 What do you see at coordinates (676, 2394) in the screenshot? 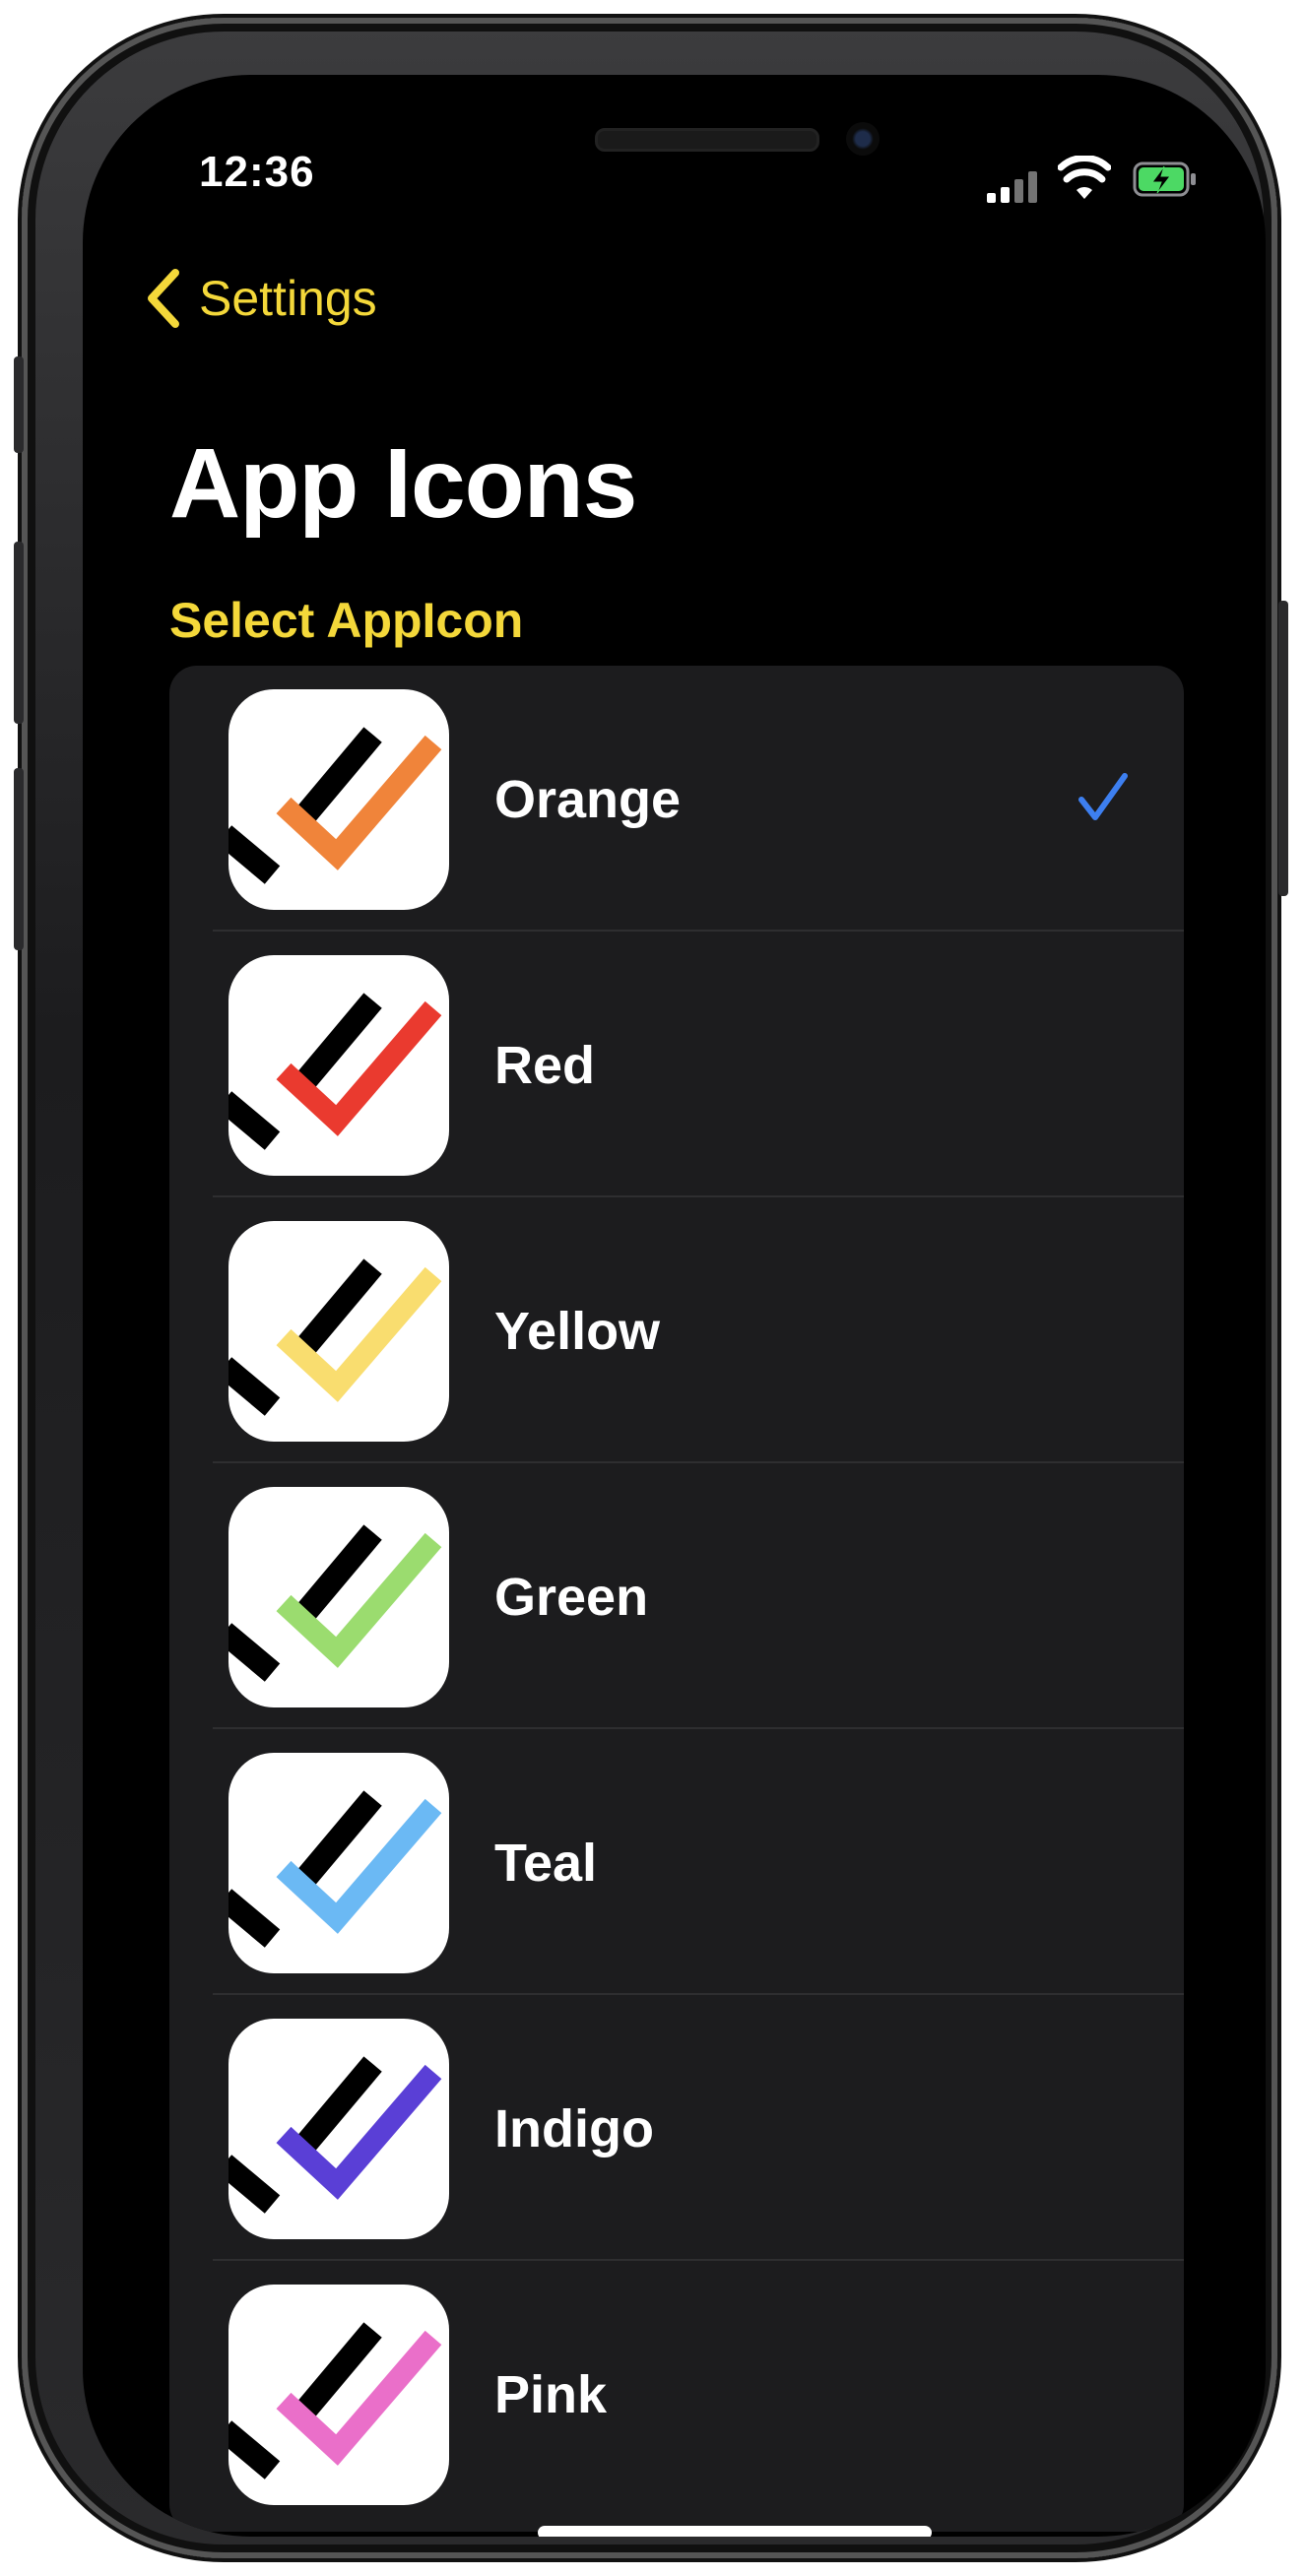
I see `app-icon-option-pink: Pink` at bounding box center [676, 2394].